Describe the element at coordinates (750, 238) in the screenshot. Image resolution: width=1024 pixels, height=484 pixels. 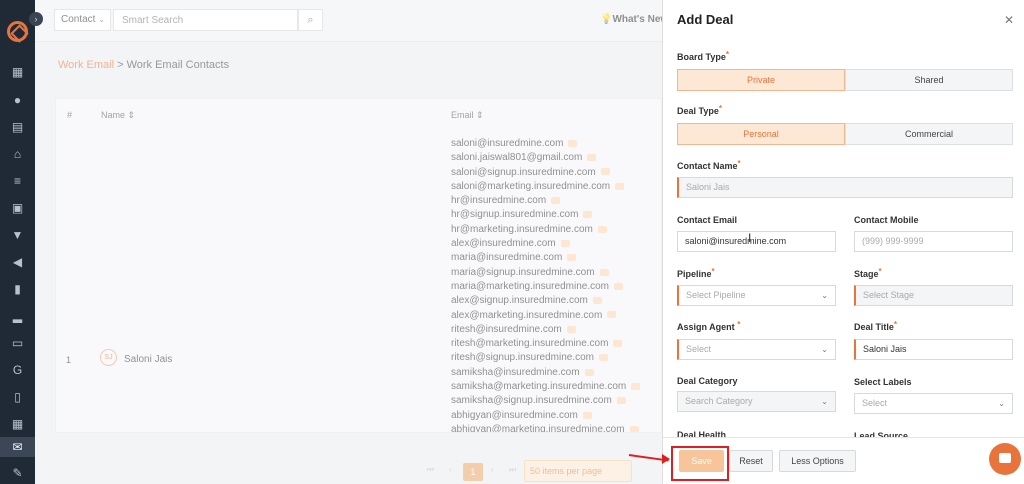
I see `text-cursor-icon: I` at that location.